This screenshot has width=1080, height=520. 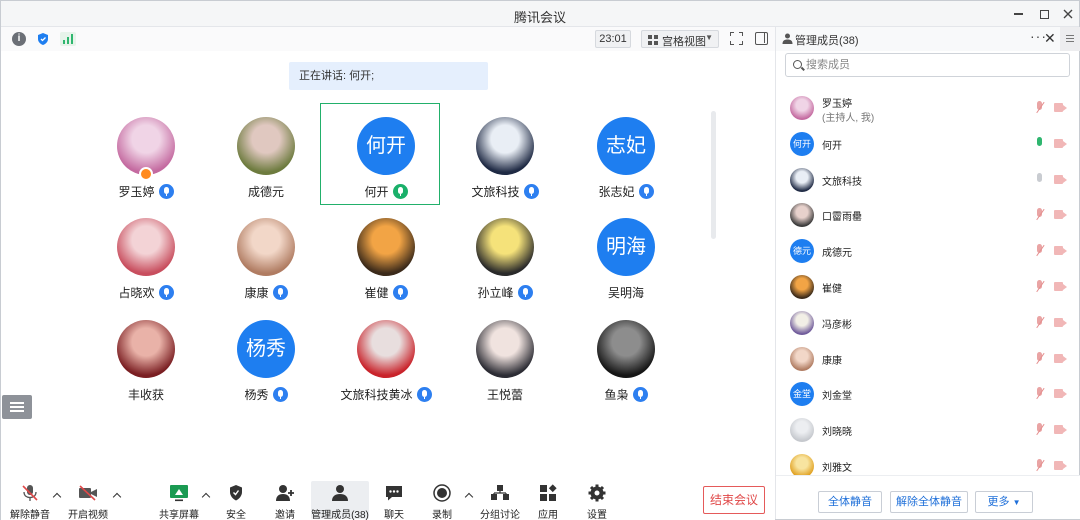 What do you see at coordinates (928, 359) in the screenshot?
I see `member-row: 康康` at bounding box center [928, 359].